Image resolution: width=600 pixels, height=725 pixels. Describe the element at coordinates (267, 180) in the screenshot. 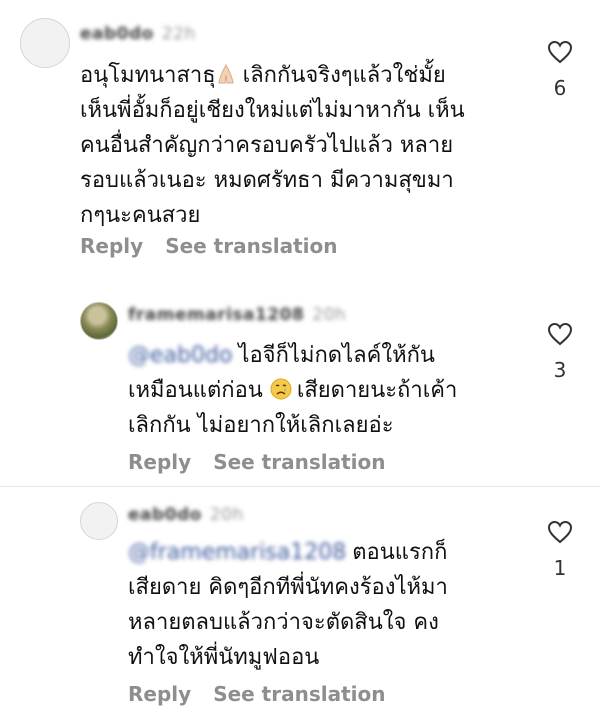

I see `comment-line: รอบแล้วเนอะ หมดศรัทธา มีความสุขมา` at that location.